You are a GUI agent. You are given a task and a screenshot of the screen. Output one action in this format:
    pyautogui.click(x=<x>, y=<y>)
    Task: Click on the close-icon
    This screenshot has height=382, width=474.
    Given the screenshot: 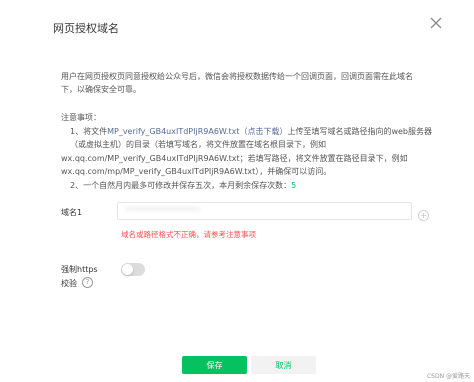 What is the action you would take?
    pyautogui.click(x=436, y=23)
    